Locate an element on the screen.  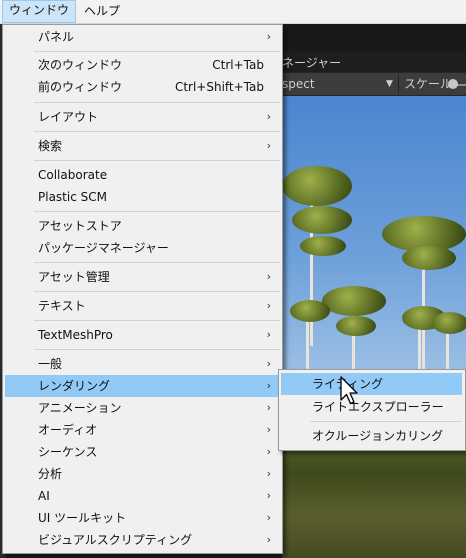
menu-item-17: 分析 › is located at coordinates (142, 474).